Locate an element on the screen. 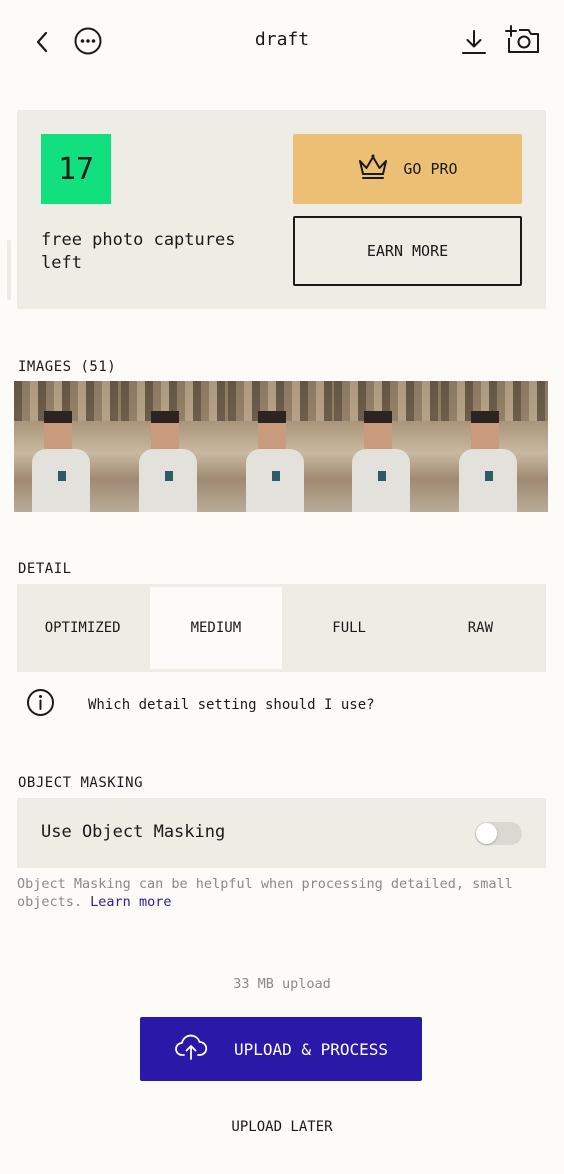 Image resolution: width=564 pixels, height=1174 pixels. scroll-indicator is located at coordinates (9, 270).